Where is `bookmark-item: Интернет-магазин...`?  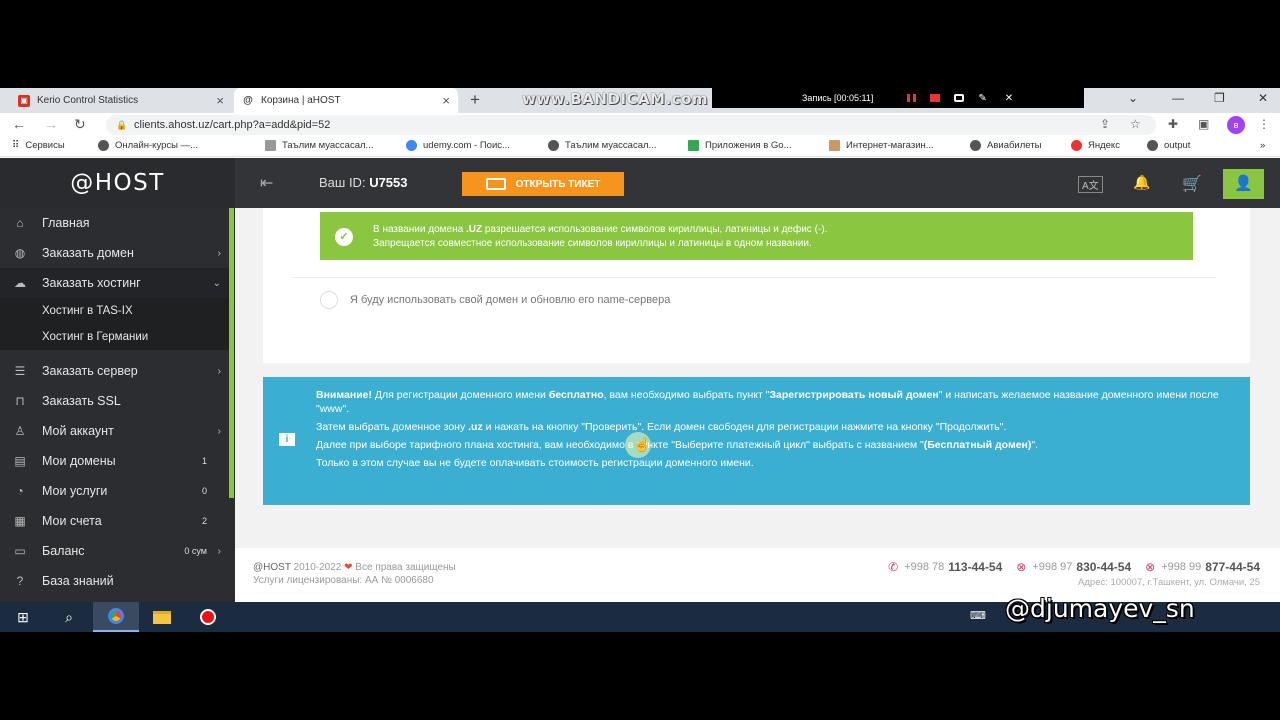
bookmark-item: Интернет-магазин... is located at coordinates (881, 145).